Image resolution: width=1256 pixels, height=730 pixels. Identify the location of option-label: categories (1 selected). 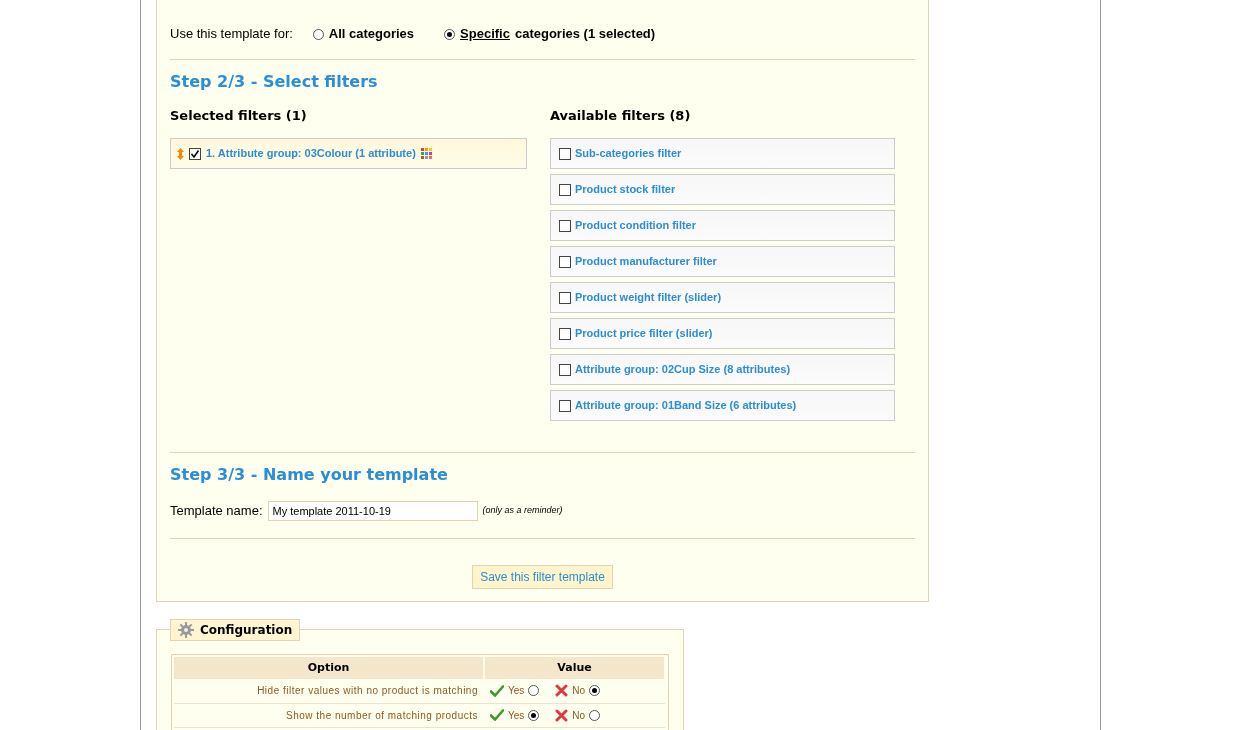
(585, 34).